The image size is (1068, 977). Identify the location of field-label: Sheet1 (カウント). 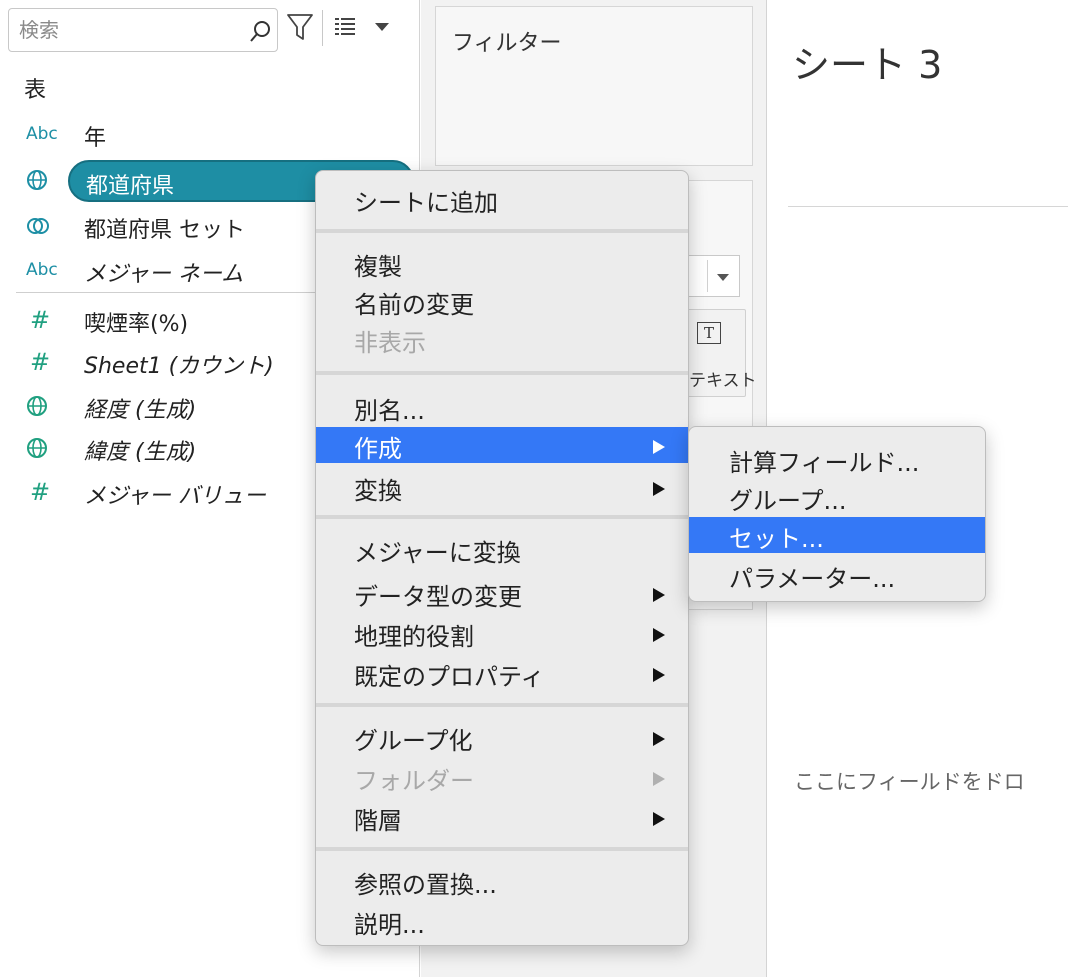
(179, 366).